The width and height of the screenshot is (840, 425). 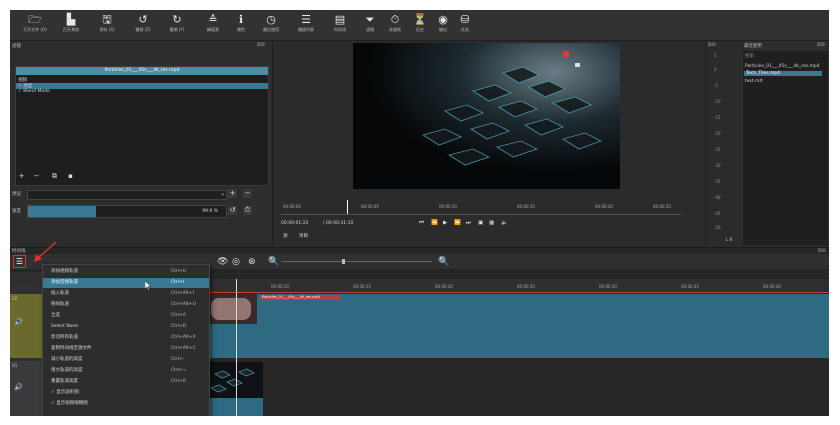 I want to click on jobs-button: ⛁ 任务, so click(x=465, y=26).